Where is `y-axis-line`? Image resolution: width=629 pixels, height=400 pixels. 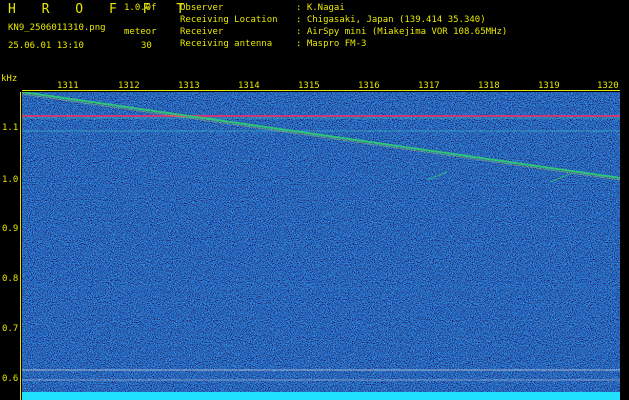 y-axis-line is located at coordinates (20, 246).